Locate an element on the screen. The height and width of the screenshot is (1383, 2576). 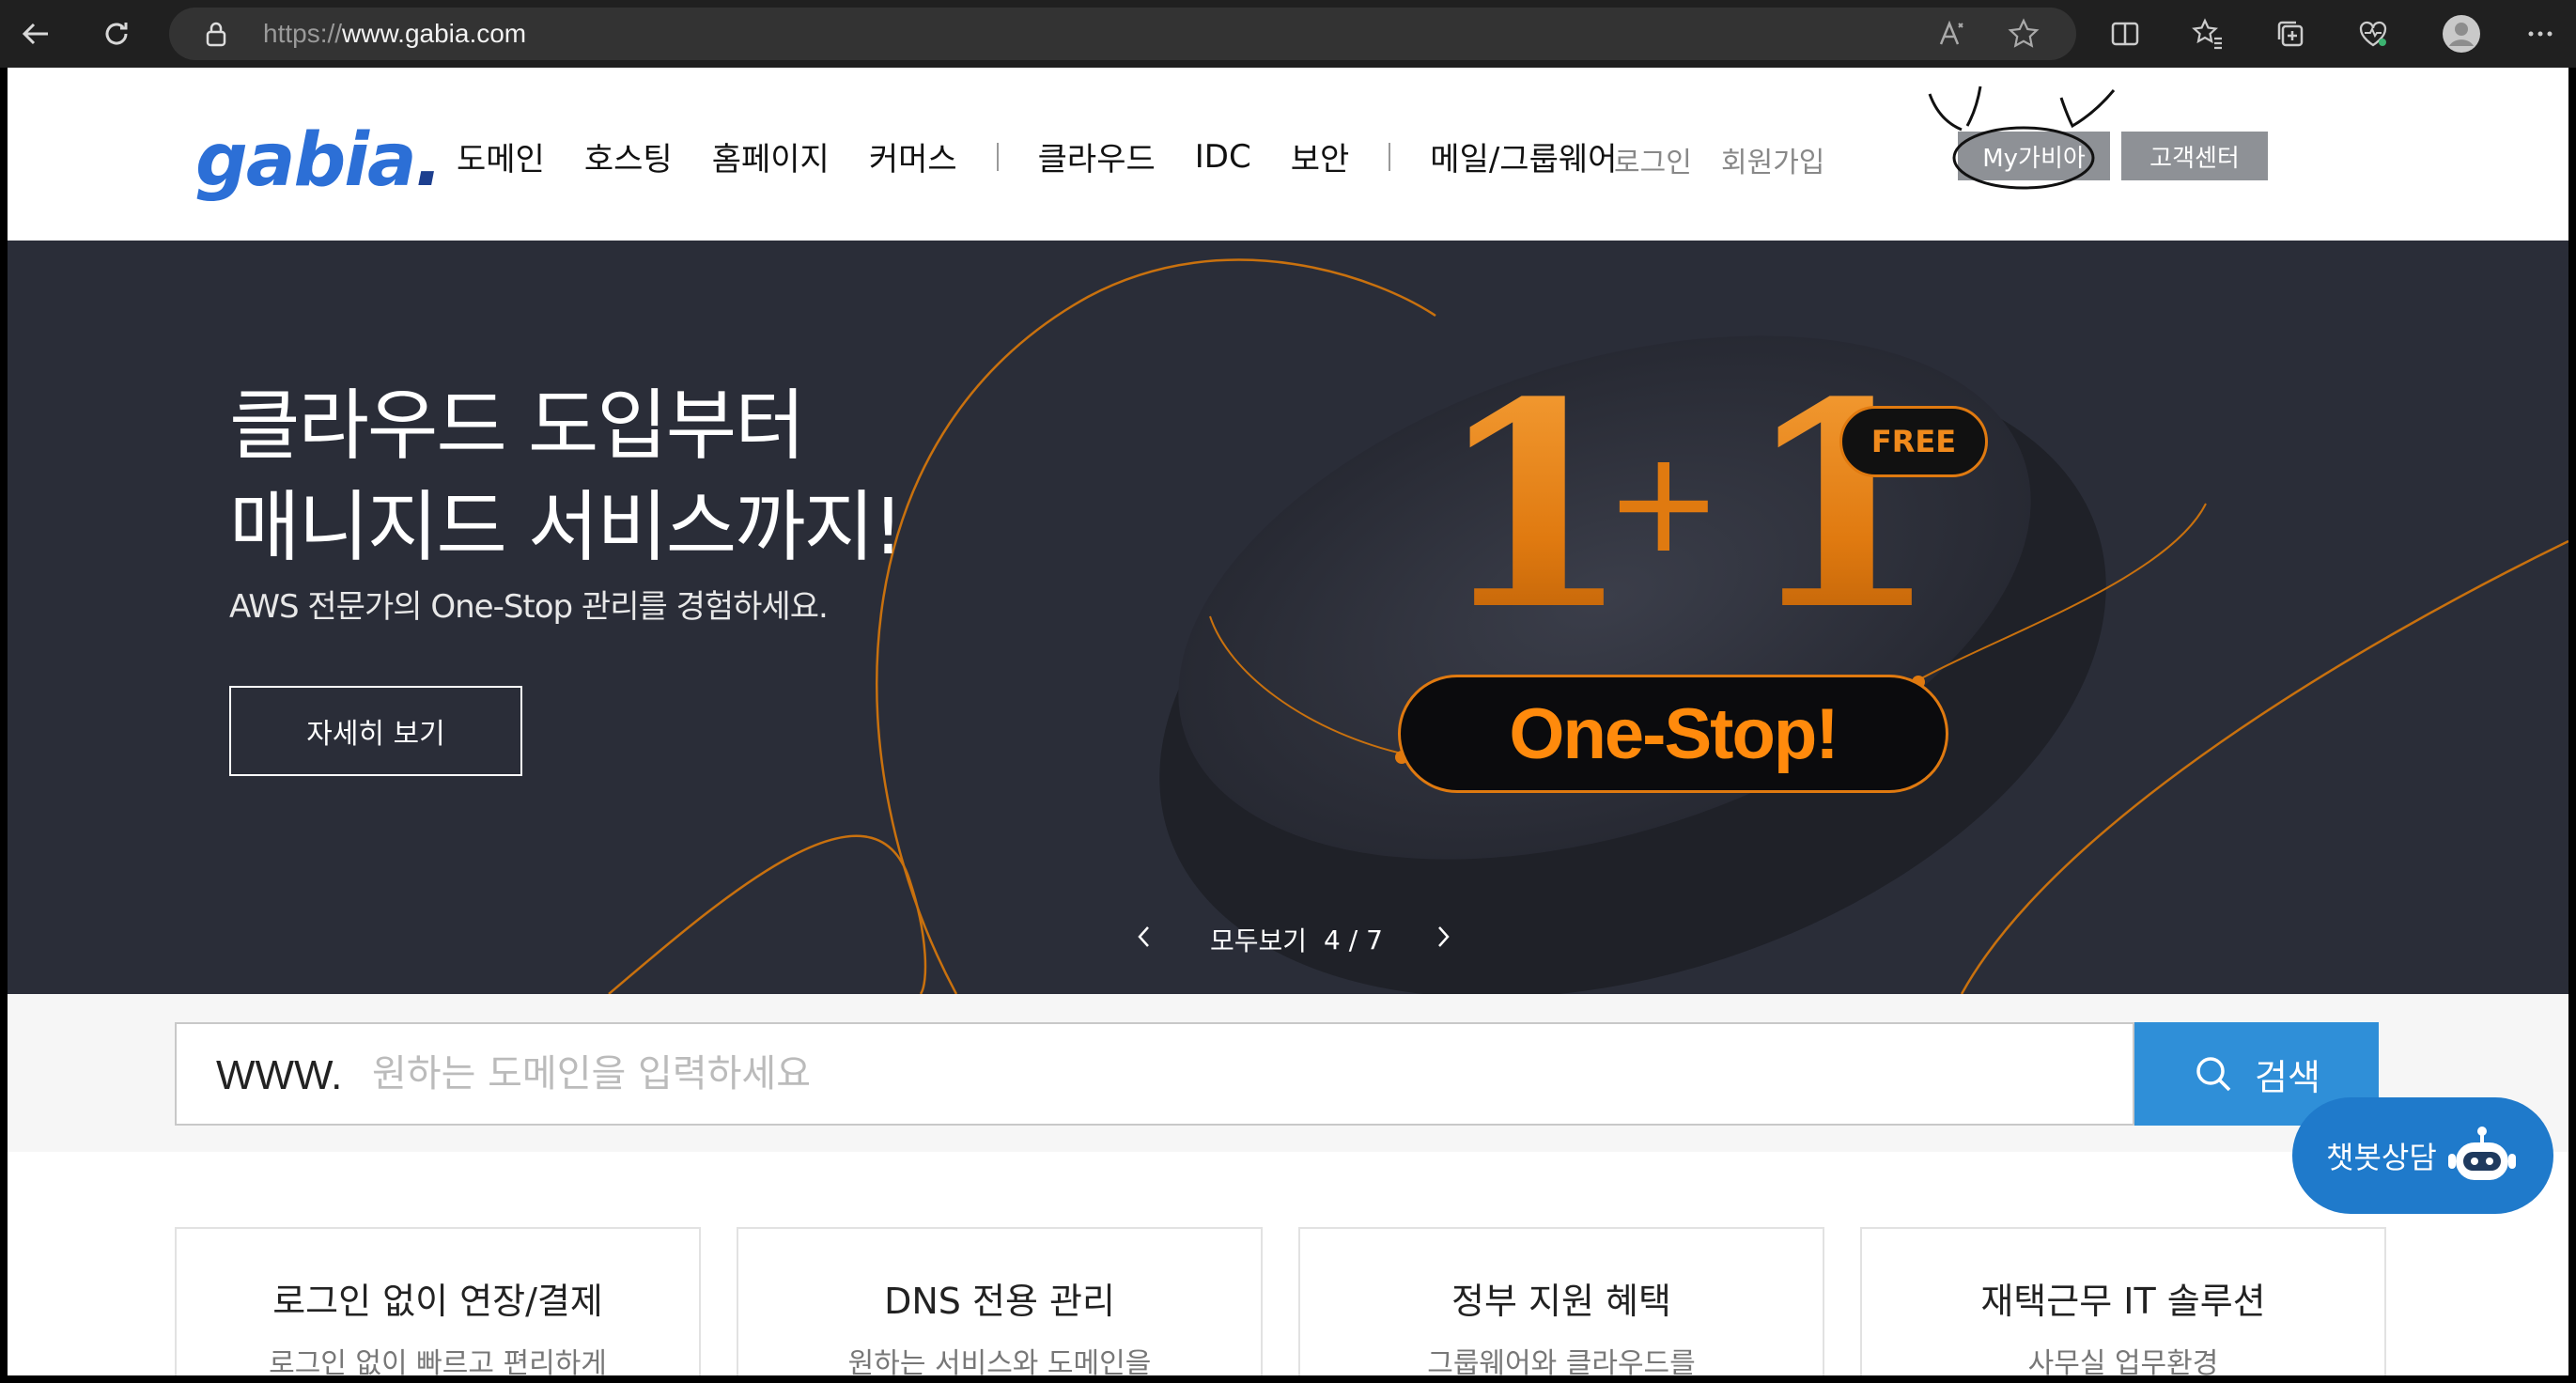
browser-essentials-icon is located at coordinates (2374, 33).